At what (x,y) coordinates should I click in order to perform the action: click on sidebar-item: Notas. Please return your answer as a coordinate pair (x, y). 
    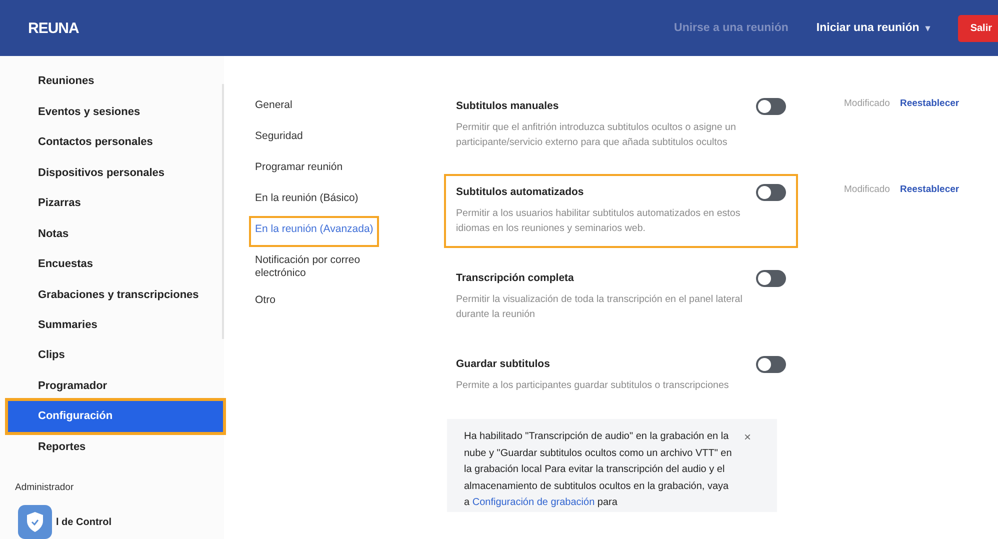
    Looking at the image, I should click on (115, 233).